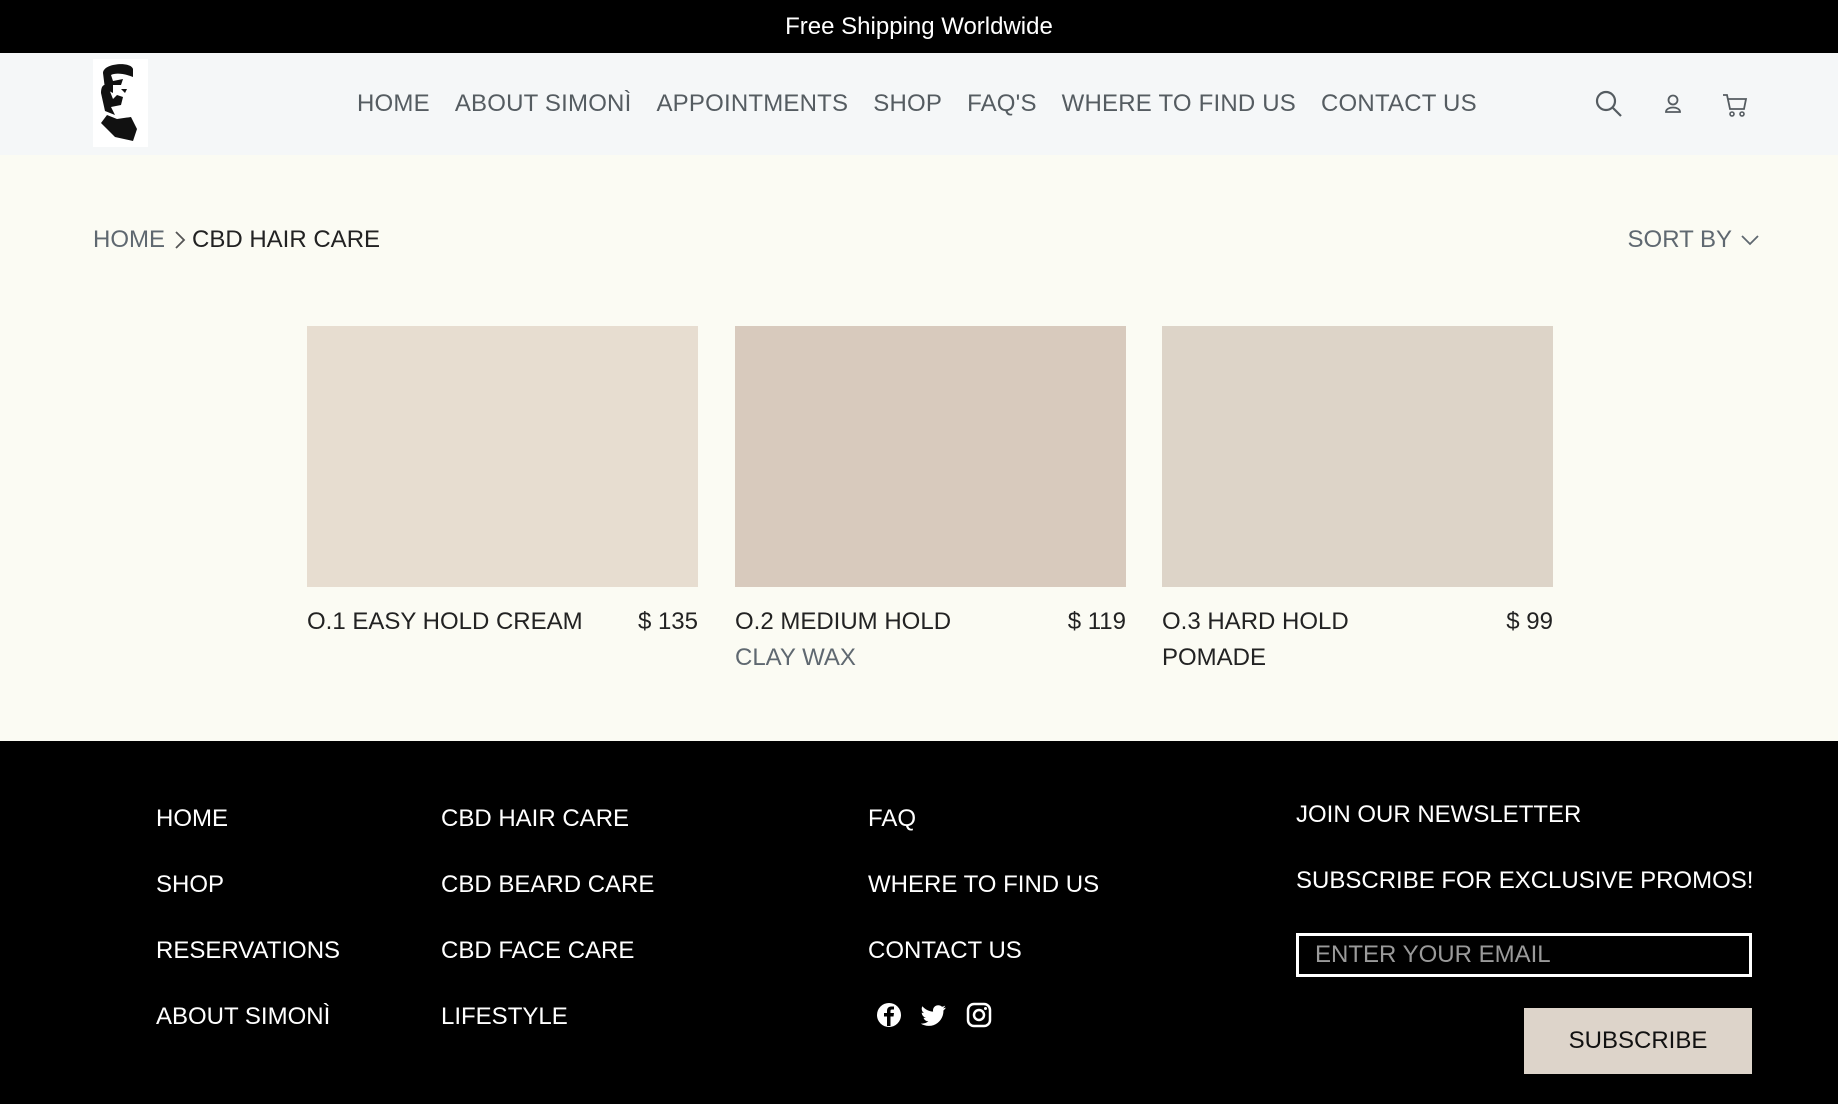 This screenshot has width=1838, height=1104. What do you see at coordinates (795, 657) in the screenshot?
I see `product-subtitle: CLAY WAX` at bounding box center [795, 657].